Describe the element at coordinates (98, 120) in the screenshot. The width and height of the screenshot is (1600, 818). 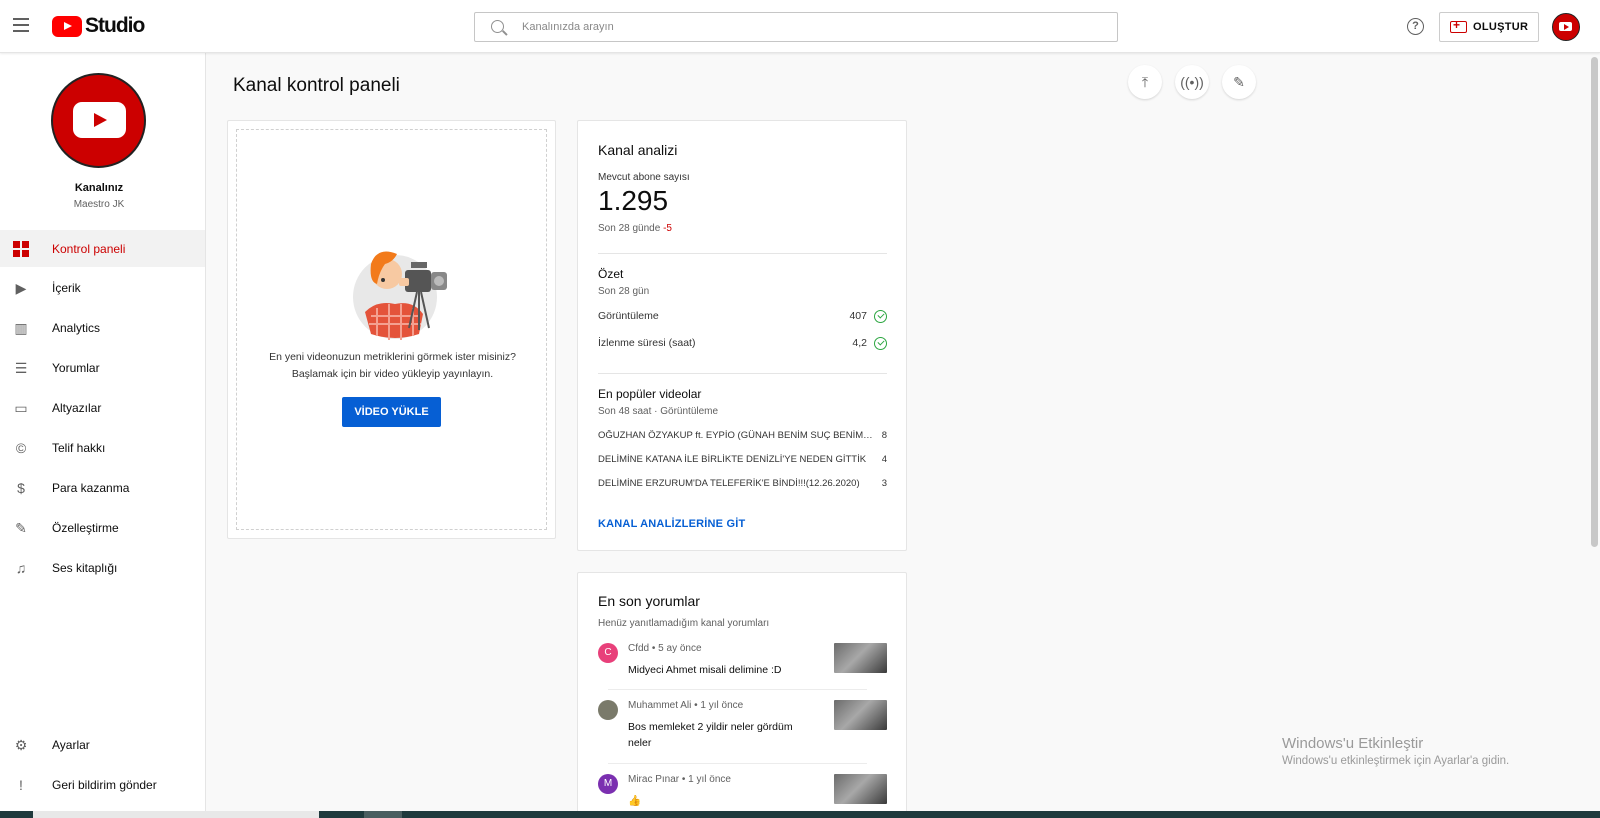
I see `channel-avatar` at that location.